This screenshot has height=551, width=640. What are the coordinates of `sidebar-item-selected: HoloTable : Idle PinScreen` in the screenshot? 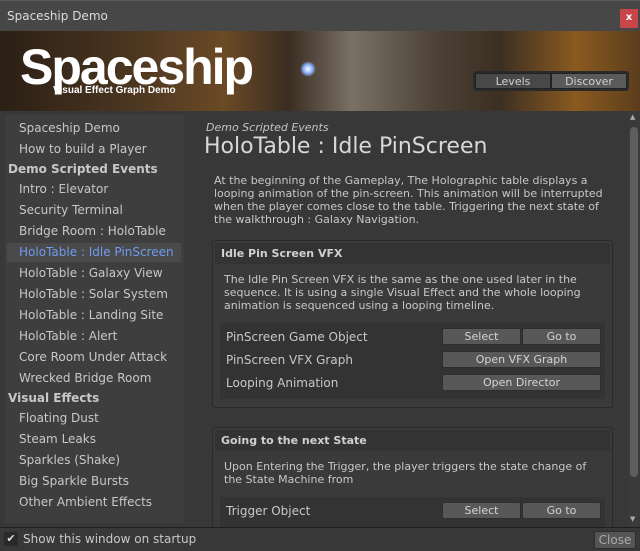 It's located at (94, 252).